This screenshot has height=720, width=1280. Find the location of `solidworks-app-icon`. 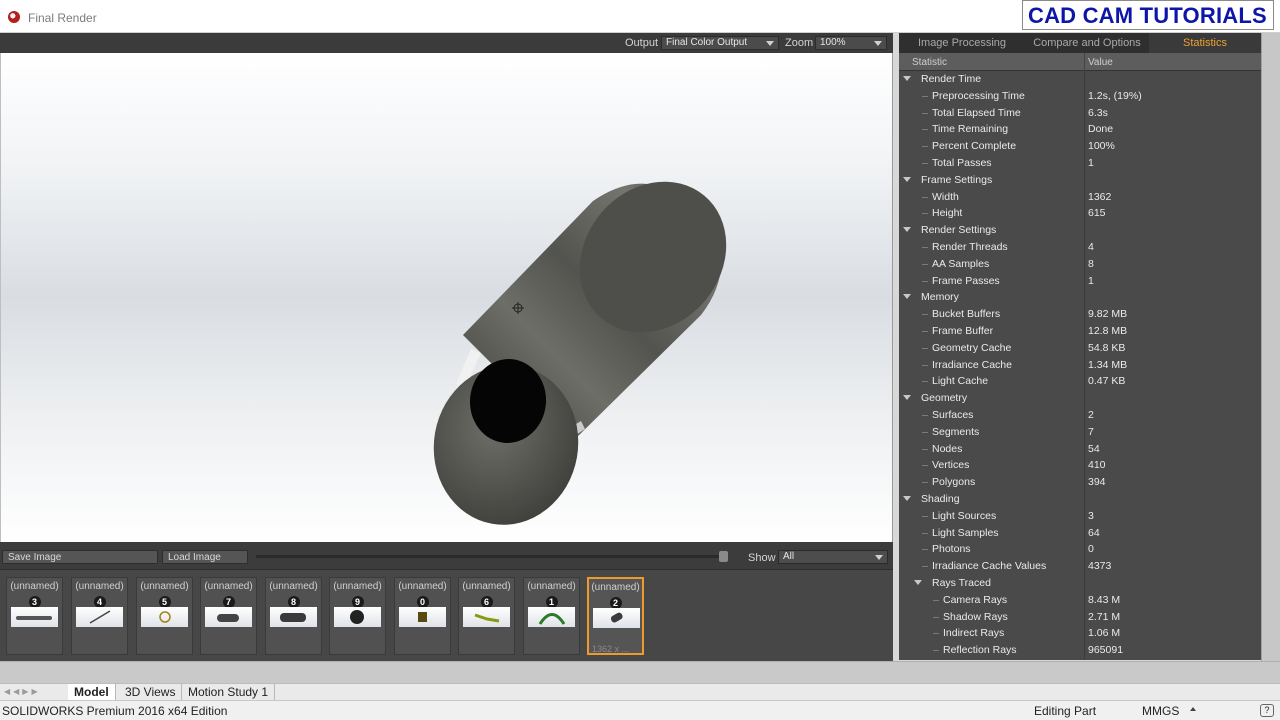

solidworks-app-icon is located at coordinates (14, 17).